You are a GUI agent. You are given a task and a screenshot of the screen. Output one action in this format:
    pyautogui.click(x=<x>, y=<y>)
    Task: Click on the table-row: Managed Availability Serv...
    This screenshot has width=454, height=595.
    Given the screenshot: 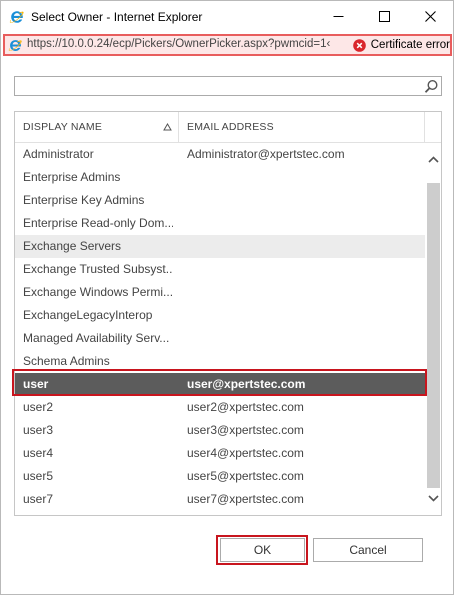 What is the action you would take?
    pyautogui.click(x=220, y=338)
    